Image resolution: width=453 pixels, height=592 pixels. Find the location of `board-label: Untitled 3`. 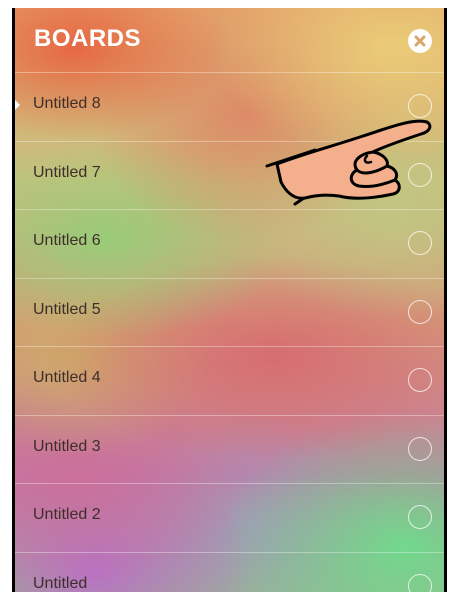

board-label: Untitled 3 is located at coordinates (67, 447).